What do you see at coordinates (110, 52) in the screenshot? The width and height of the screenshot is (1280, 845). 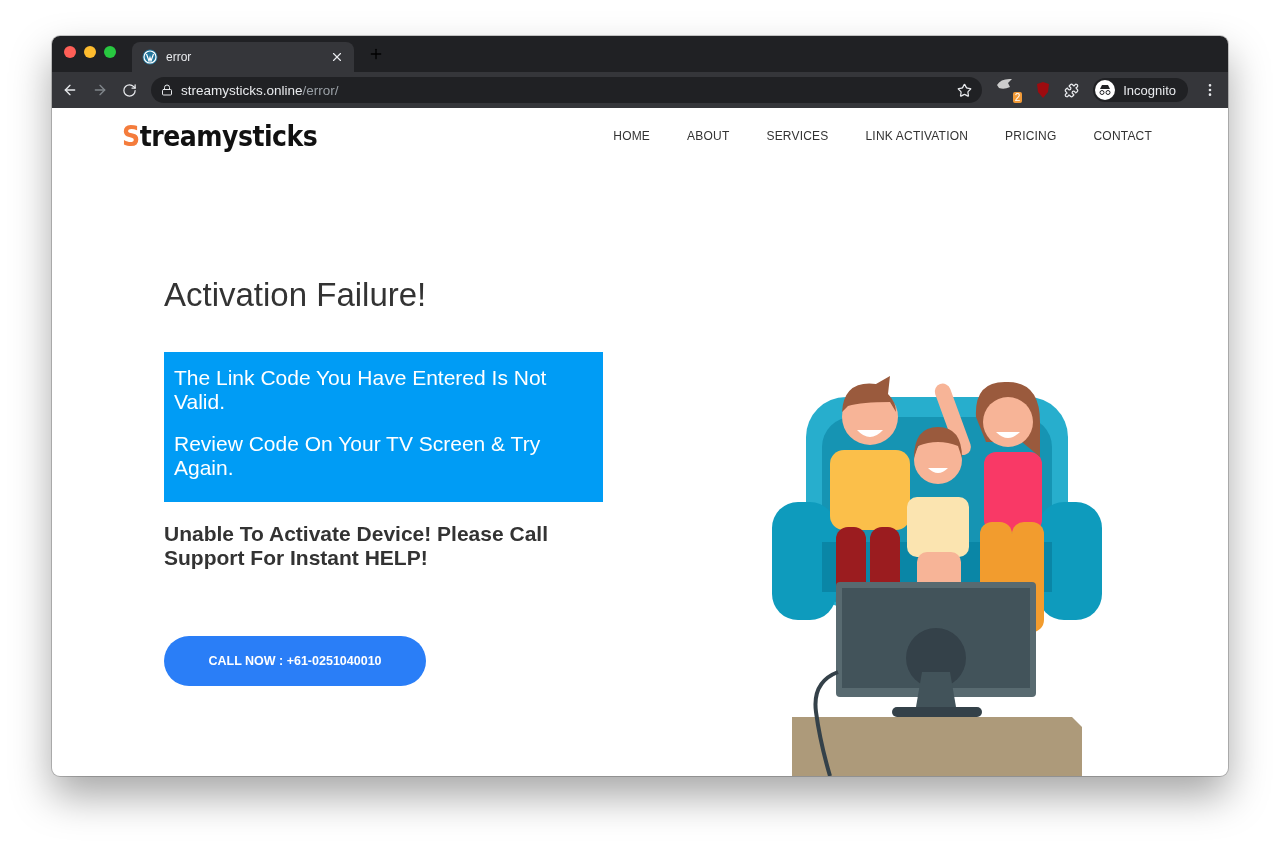 I see `maximize-window-icon` at bounding box center [110, 52].